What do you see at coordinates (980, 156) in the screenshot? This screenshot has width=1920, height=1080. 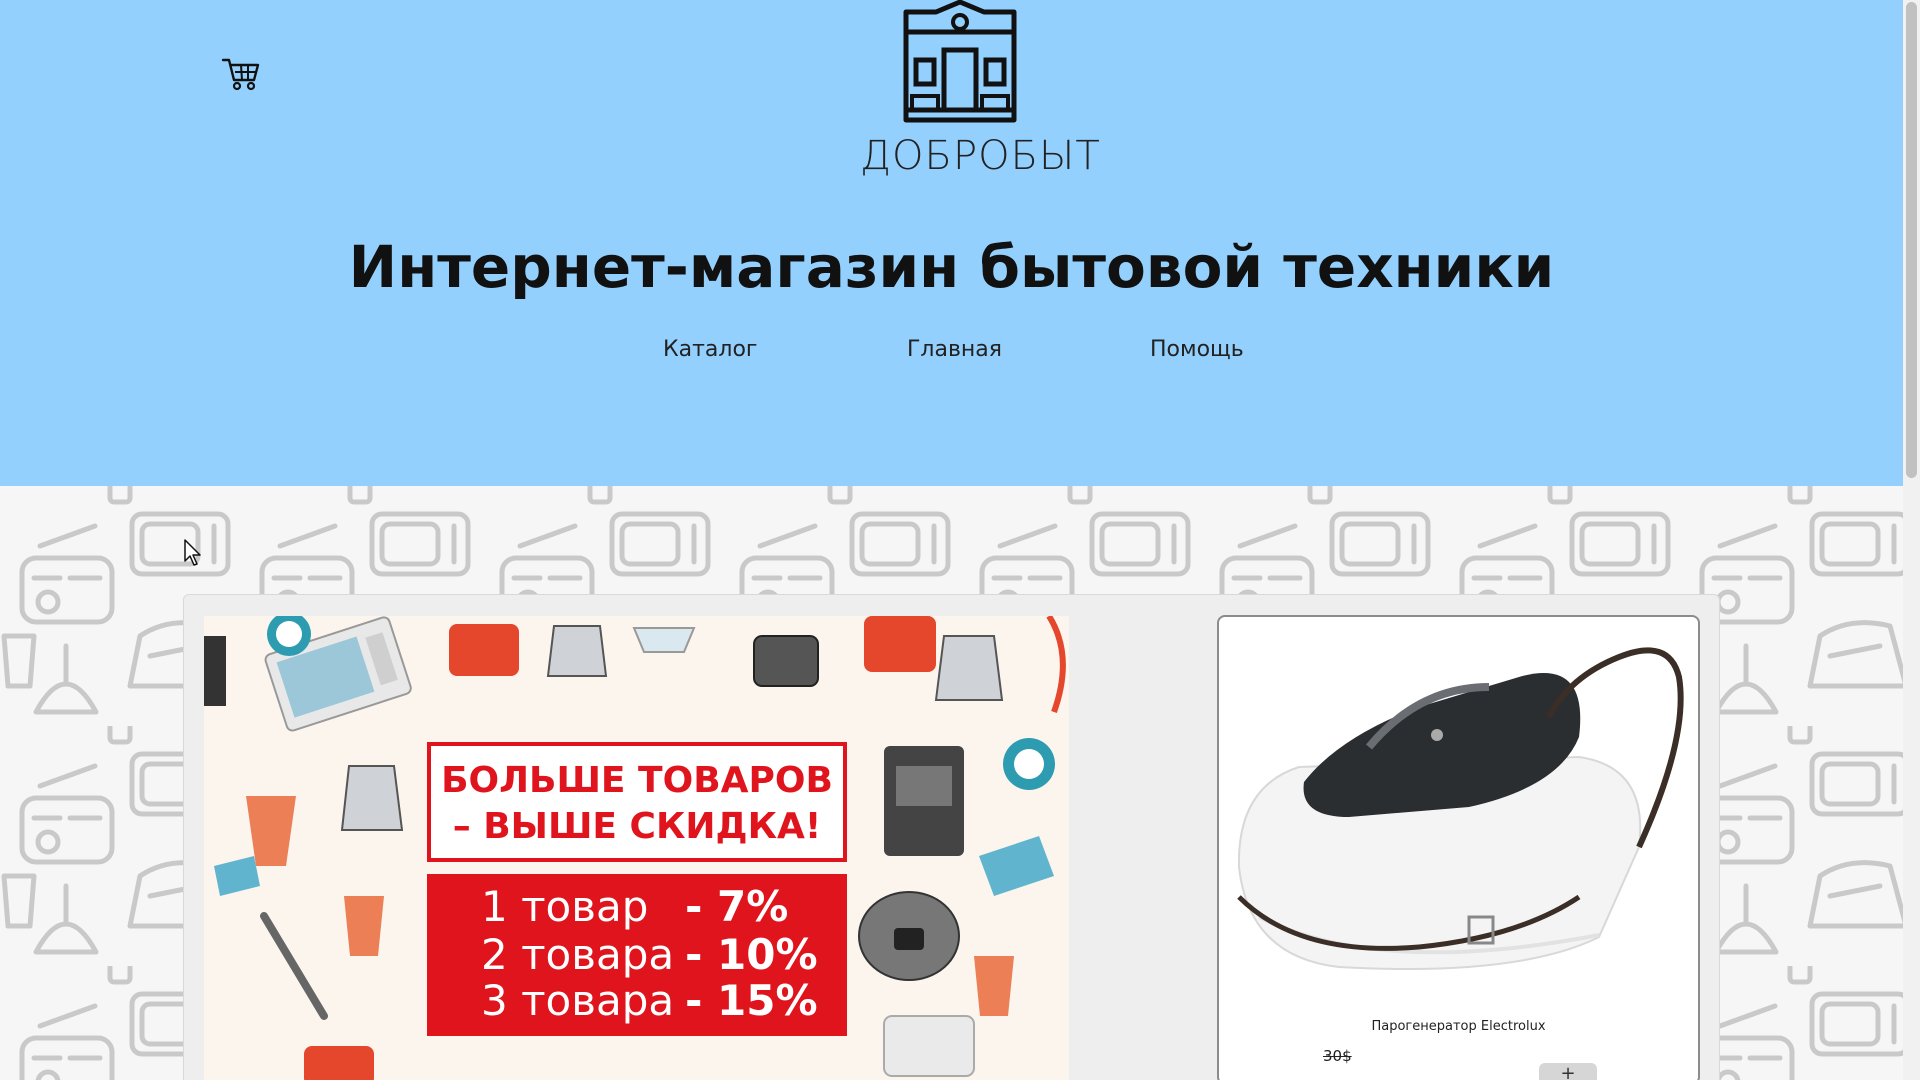 I see `logo-text: ДОБРОБЫТ` at bounding box center [980, 156].